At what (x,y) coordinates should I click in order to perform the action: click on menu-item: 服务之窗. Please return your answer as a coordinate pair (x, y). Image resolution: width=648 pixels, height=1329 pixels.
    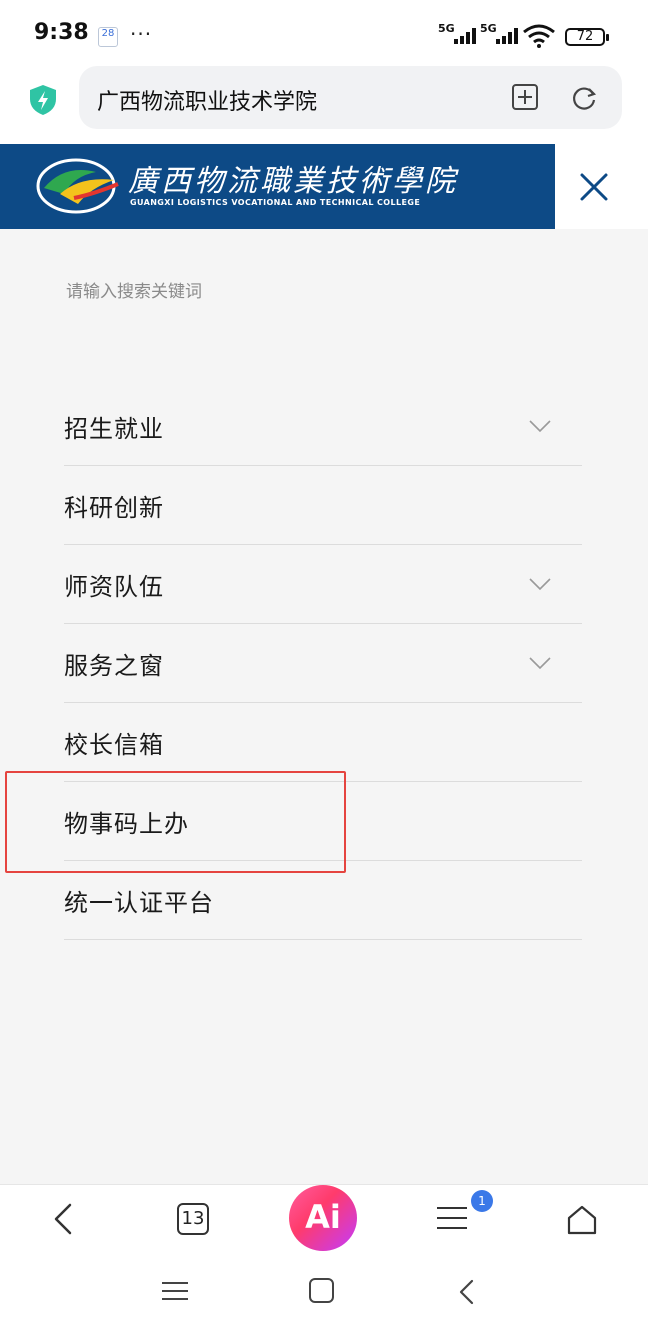
    Looking at the image, I should click on (323, 663).